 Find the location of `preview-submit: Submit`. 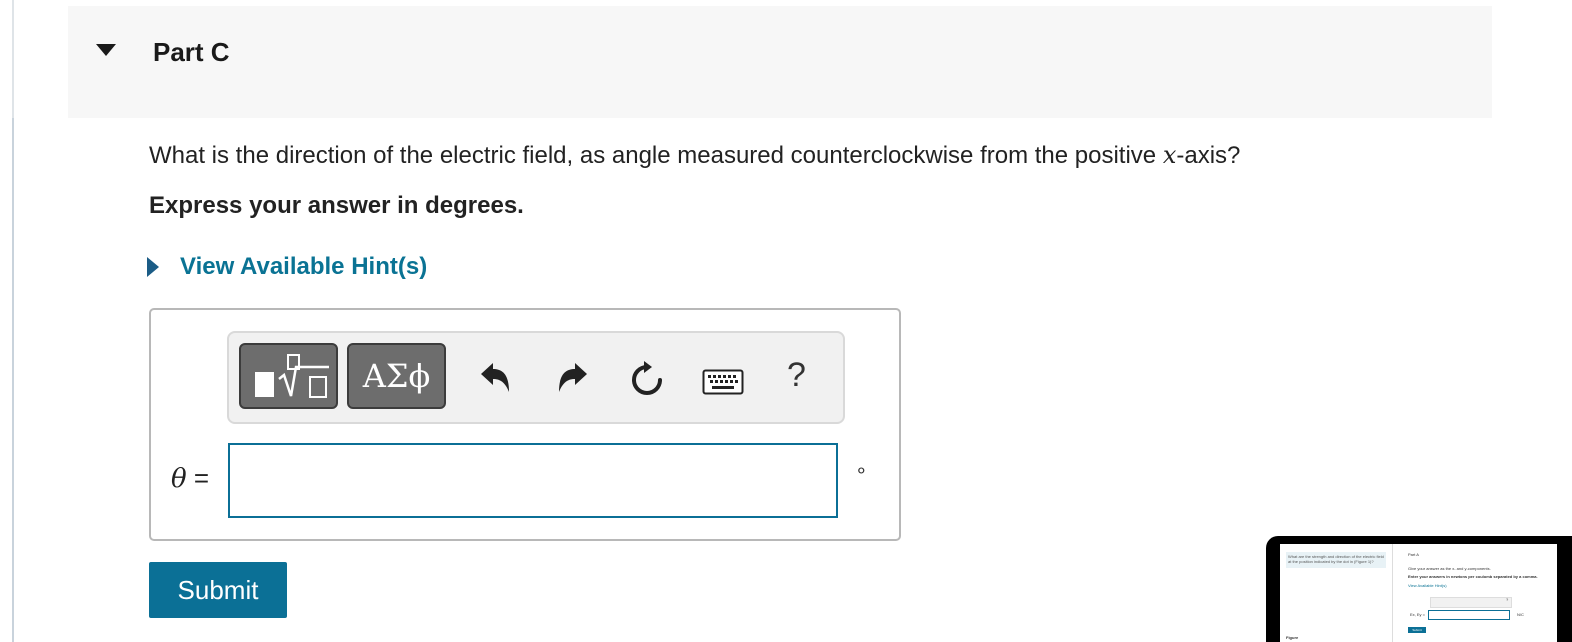

preview-submit: Submit is located at coordinates (1417, 630).